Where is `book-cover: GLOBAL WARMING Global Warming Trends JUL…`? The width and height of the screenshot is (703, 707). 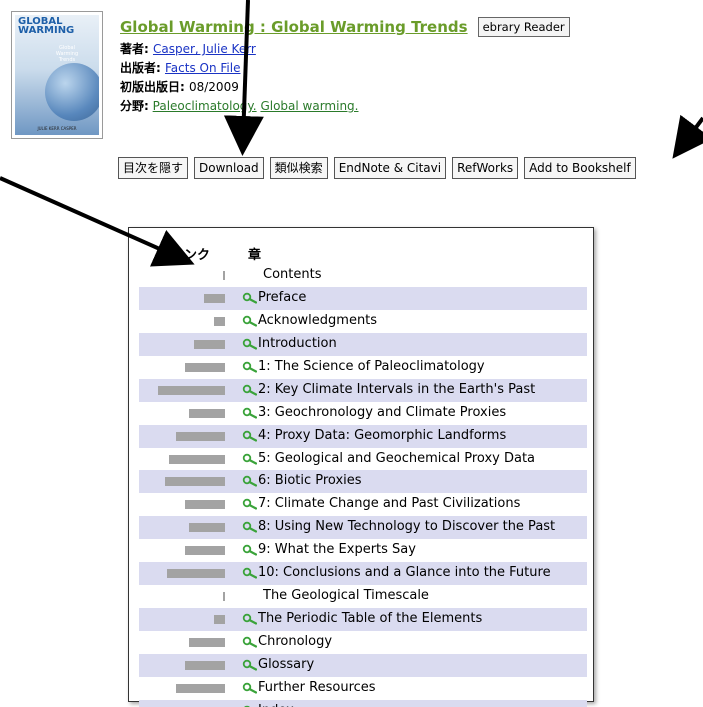 book-cover: GLOBAL WARMING Global Warming Trends JUL… is located at coordinates (57, 75).